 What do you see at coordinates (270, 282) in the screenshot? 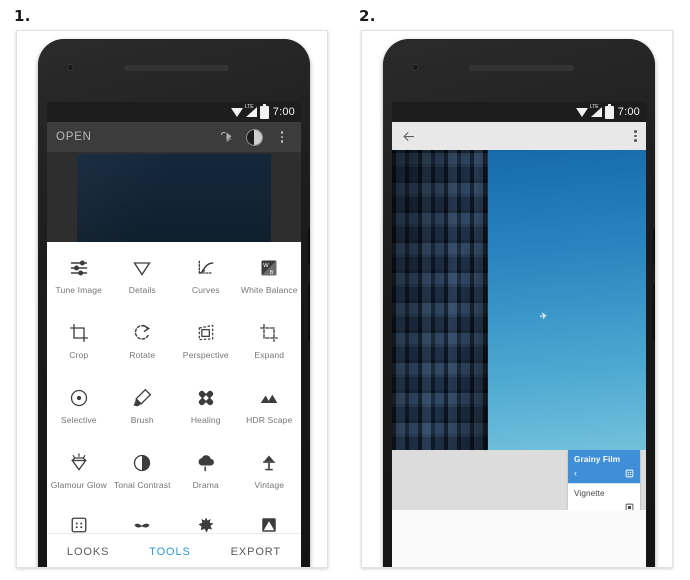
I see `tool-white-balance: W B White Balance` at bounding box center [270, 282].